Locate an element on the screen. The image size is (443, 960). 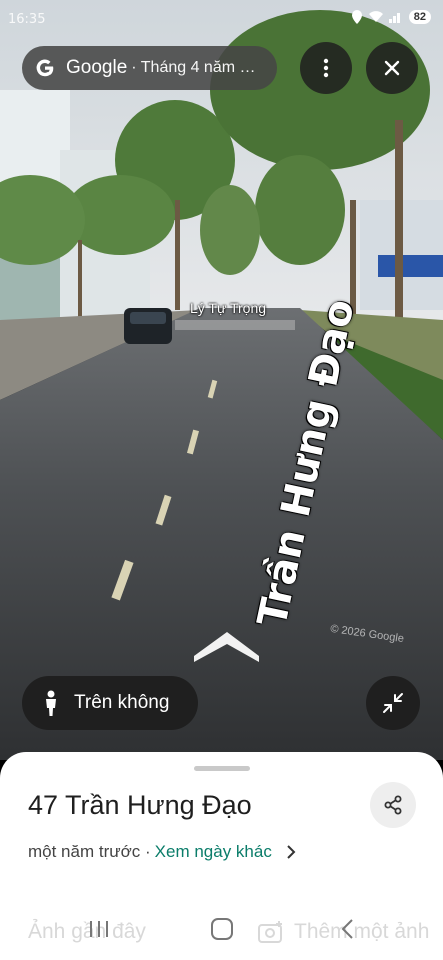
brand-label: Google is located at coordinates (97, 67).